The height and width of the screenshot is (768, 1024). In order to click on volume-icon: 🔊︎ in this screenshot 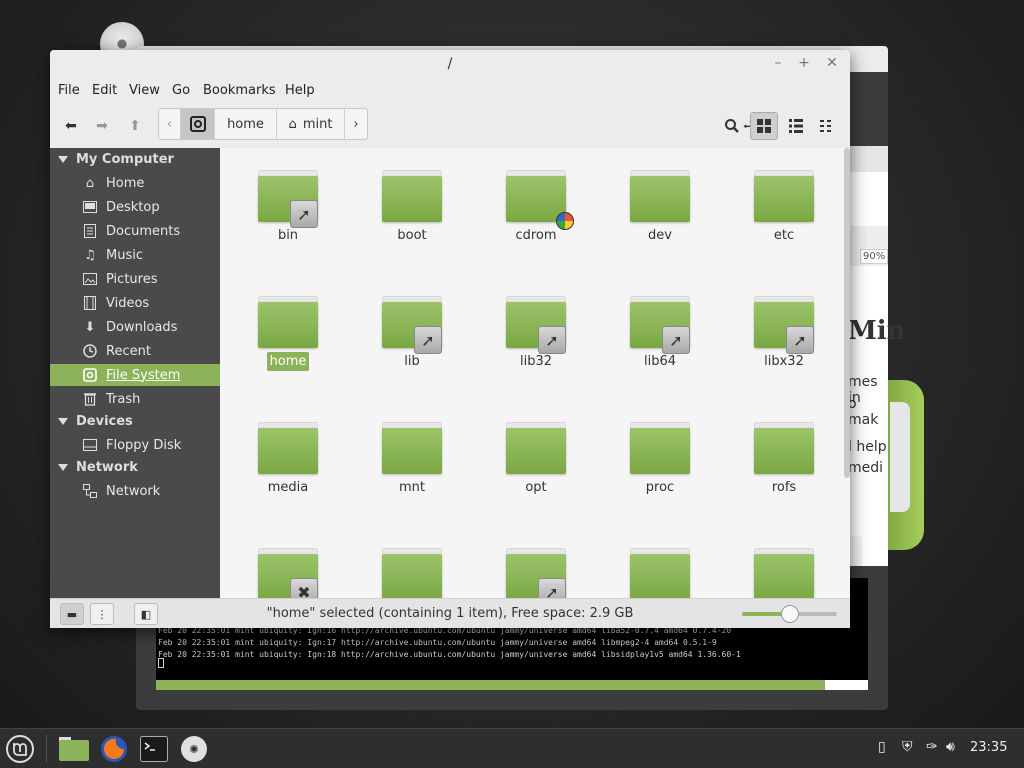, I will do `click(950, 747)`.